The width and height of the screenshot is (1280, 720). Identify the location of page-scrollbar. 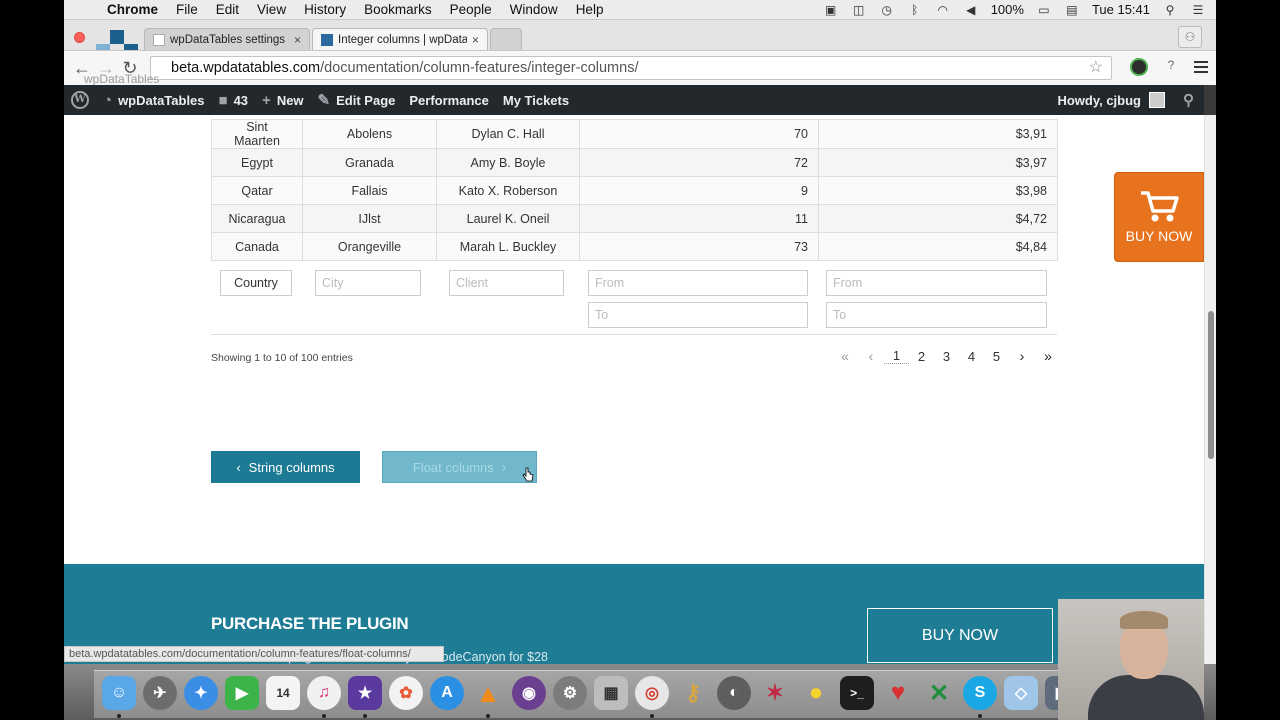
(1210, 389).